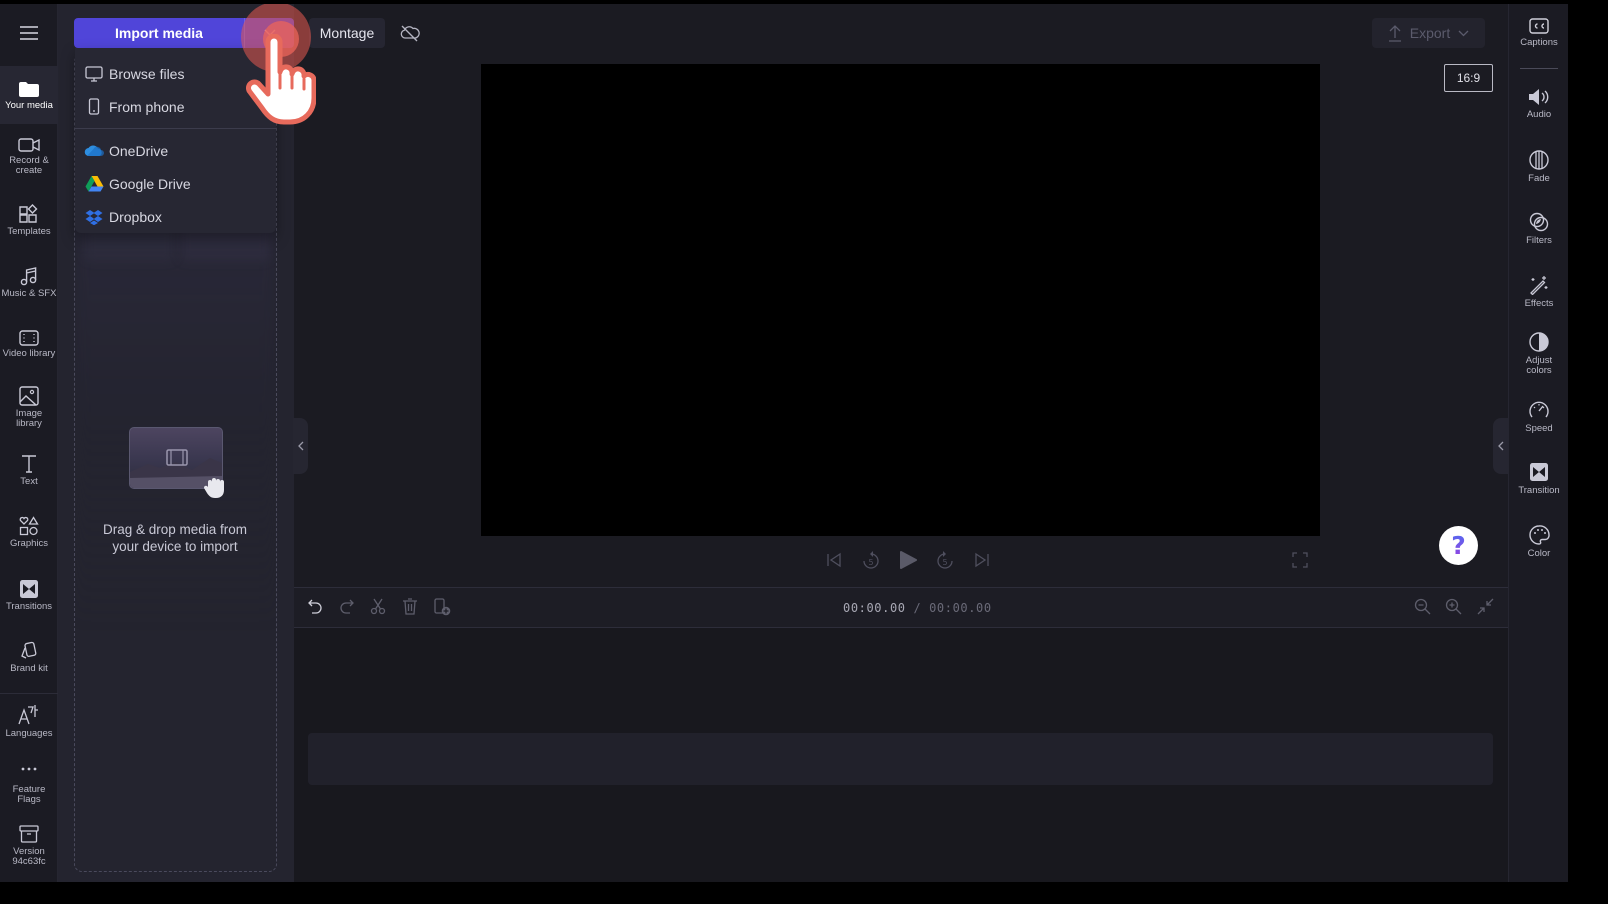  Describe the element at coordinates (94, 217) in the screenshot. I see `dropbox-icon` at that location.